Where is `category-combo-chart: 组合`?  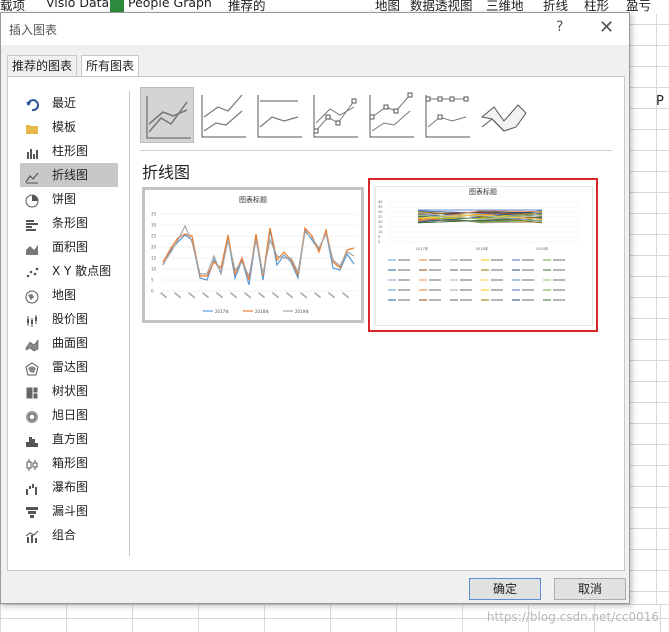
category-combo-chart: 组合 is located at coordinates (69, 535).